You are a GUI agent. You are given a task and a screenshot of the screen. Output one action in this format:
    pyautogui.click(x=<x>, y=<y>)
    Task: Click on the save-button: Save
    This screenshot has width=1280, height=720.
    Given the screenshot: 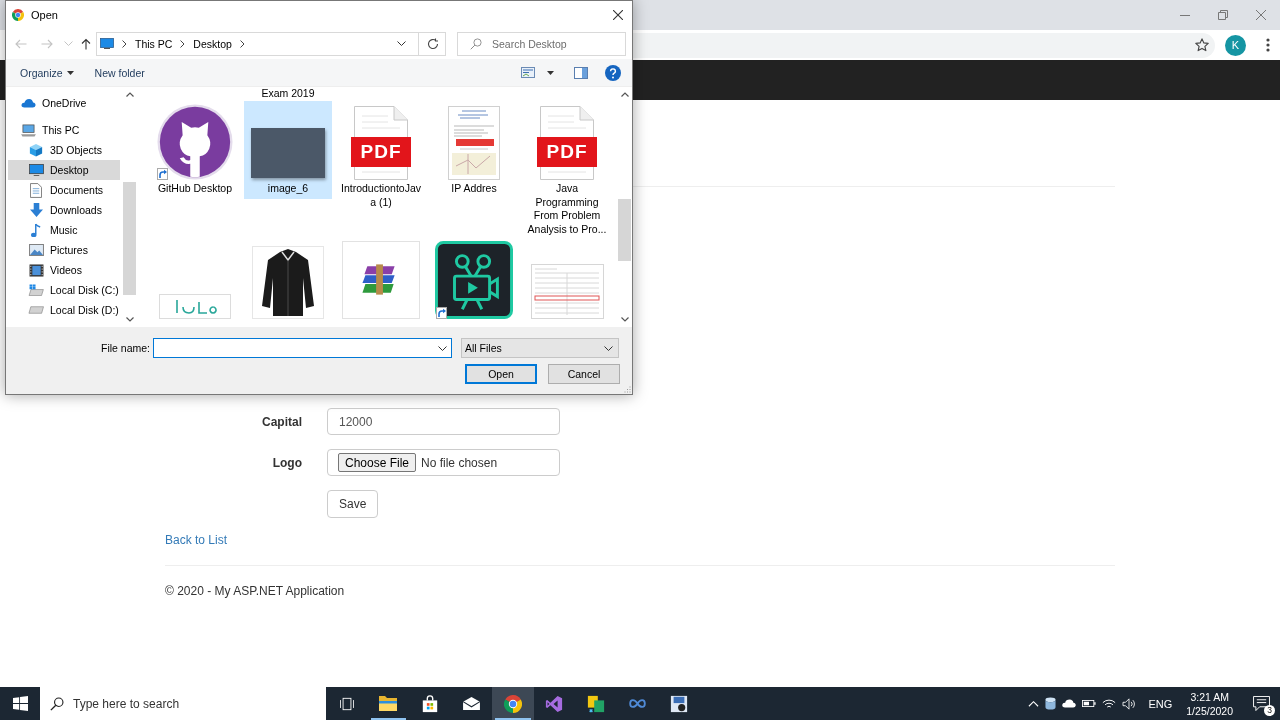 What is the action you would take?
    pyautogui.click(x=353, y=504)
    